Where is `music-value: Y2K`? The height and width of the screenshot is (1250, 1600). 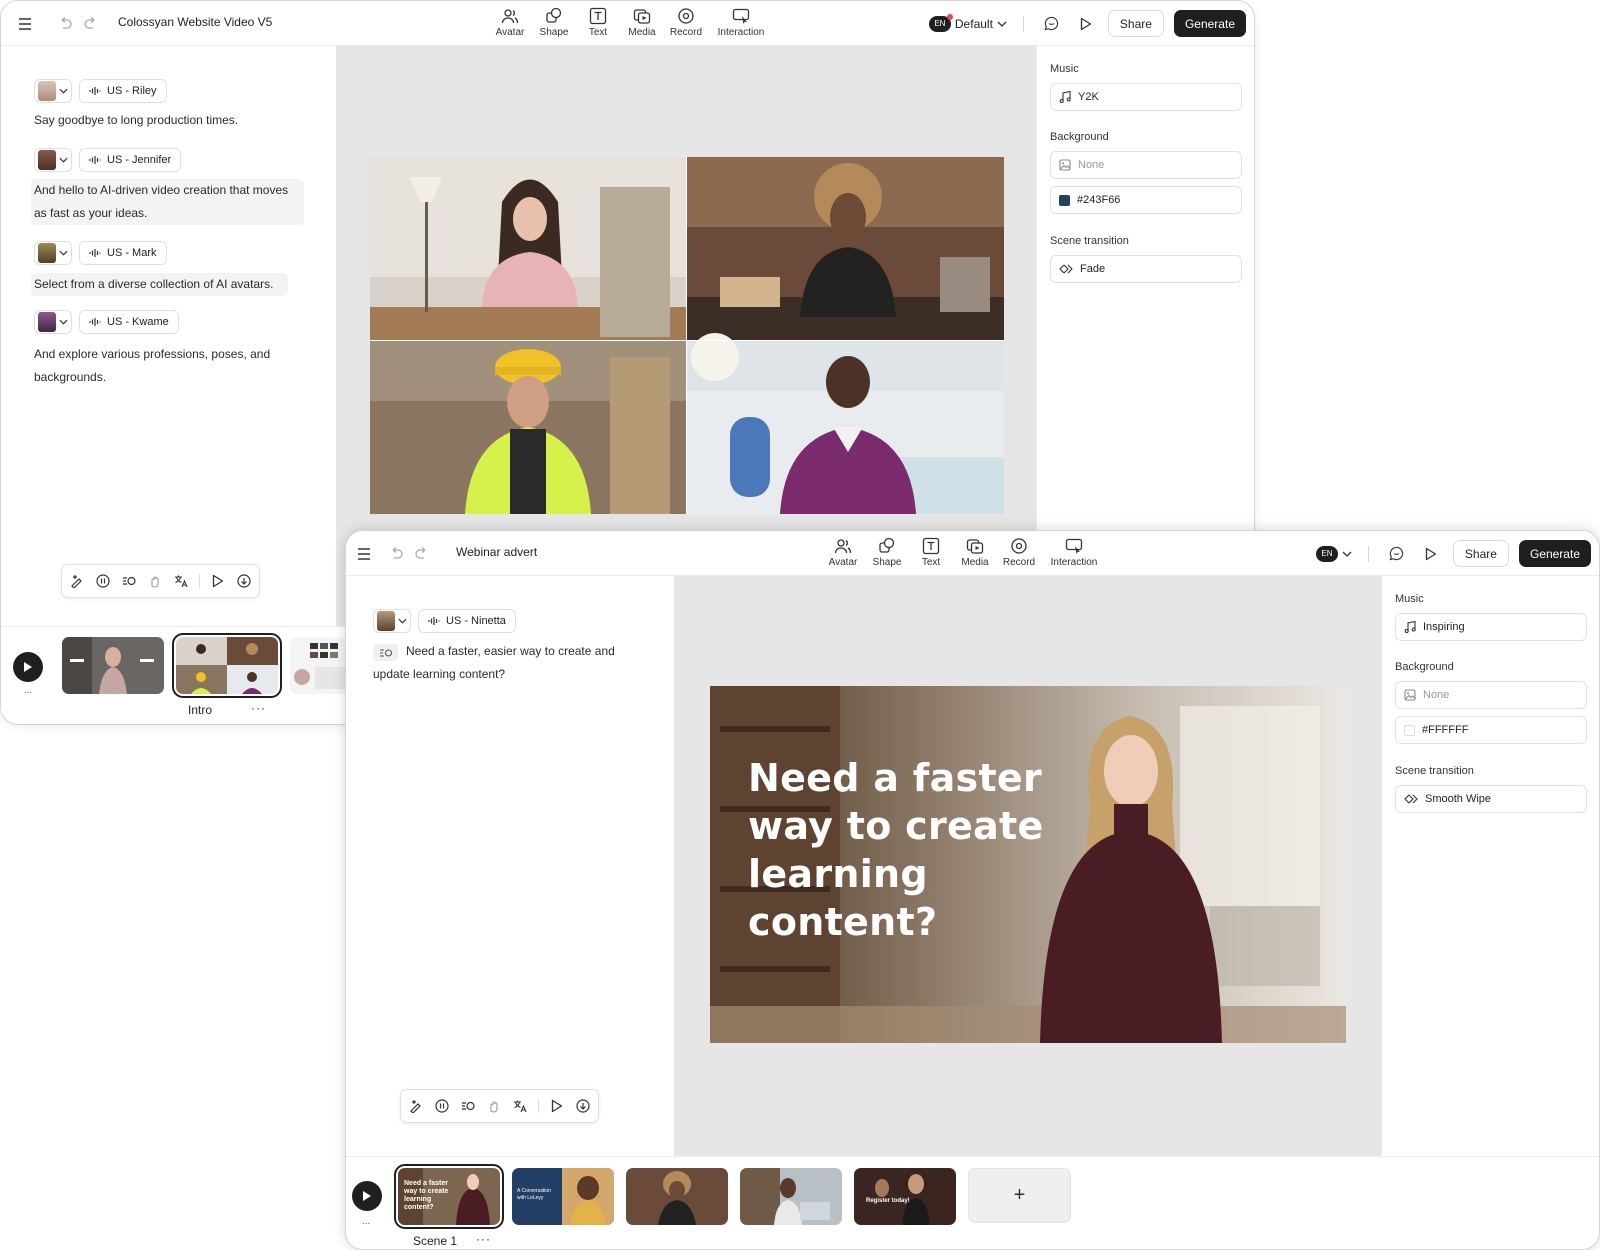
music-value: Y2K is located at coordinates (1088, 97).